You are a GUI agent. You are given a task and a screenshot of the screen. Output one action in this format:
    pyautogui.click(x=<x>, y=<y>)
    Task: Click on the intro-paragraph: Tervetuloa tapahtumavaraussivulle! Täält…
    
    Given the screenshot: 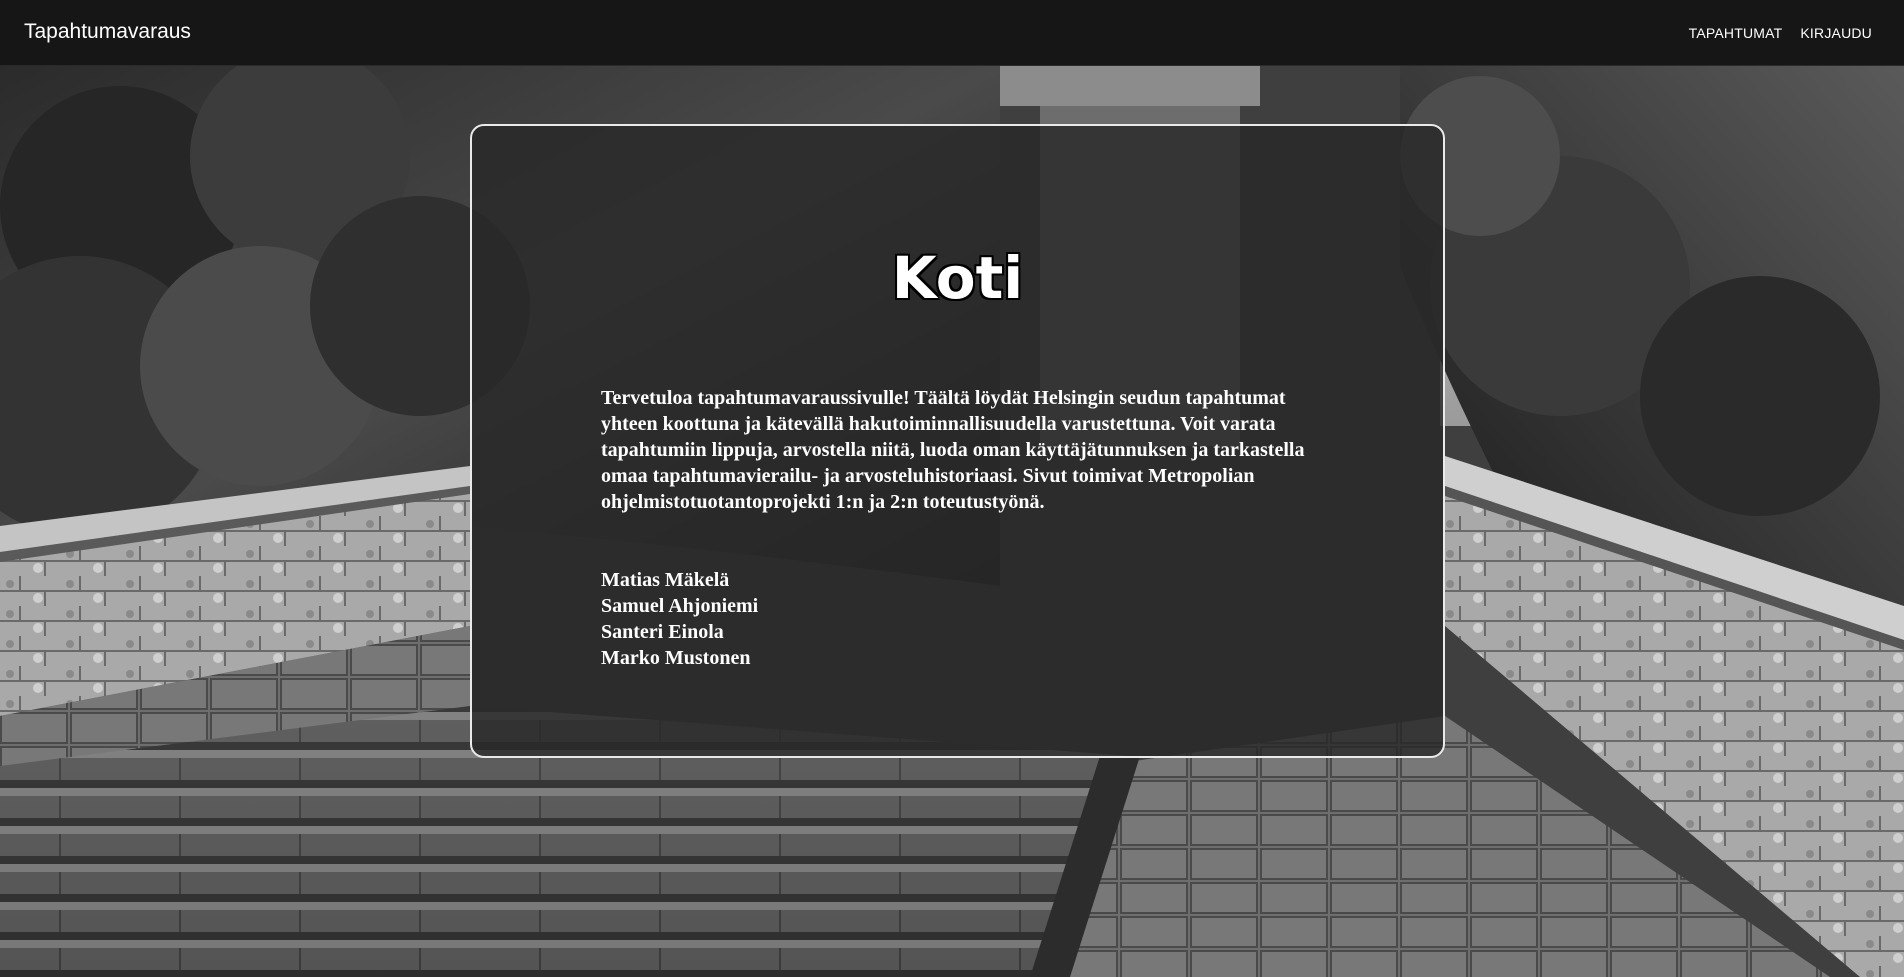 What is the action you would take?
    pyautogui.click(x=953, y=450)
    